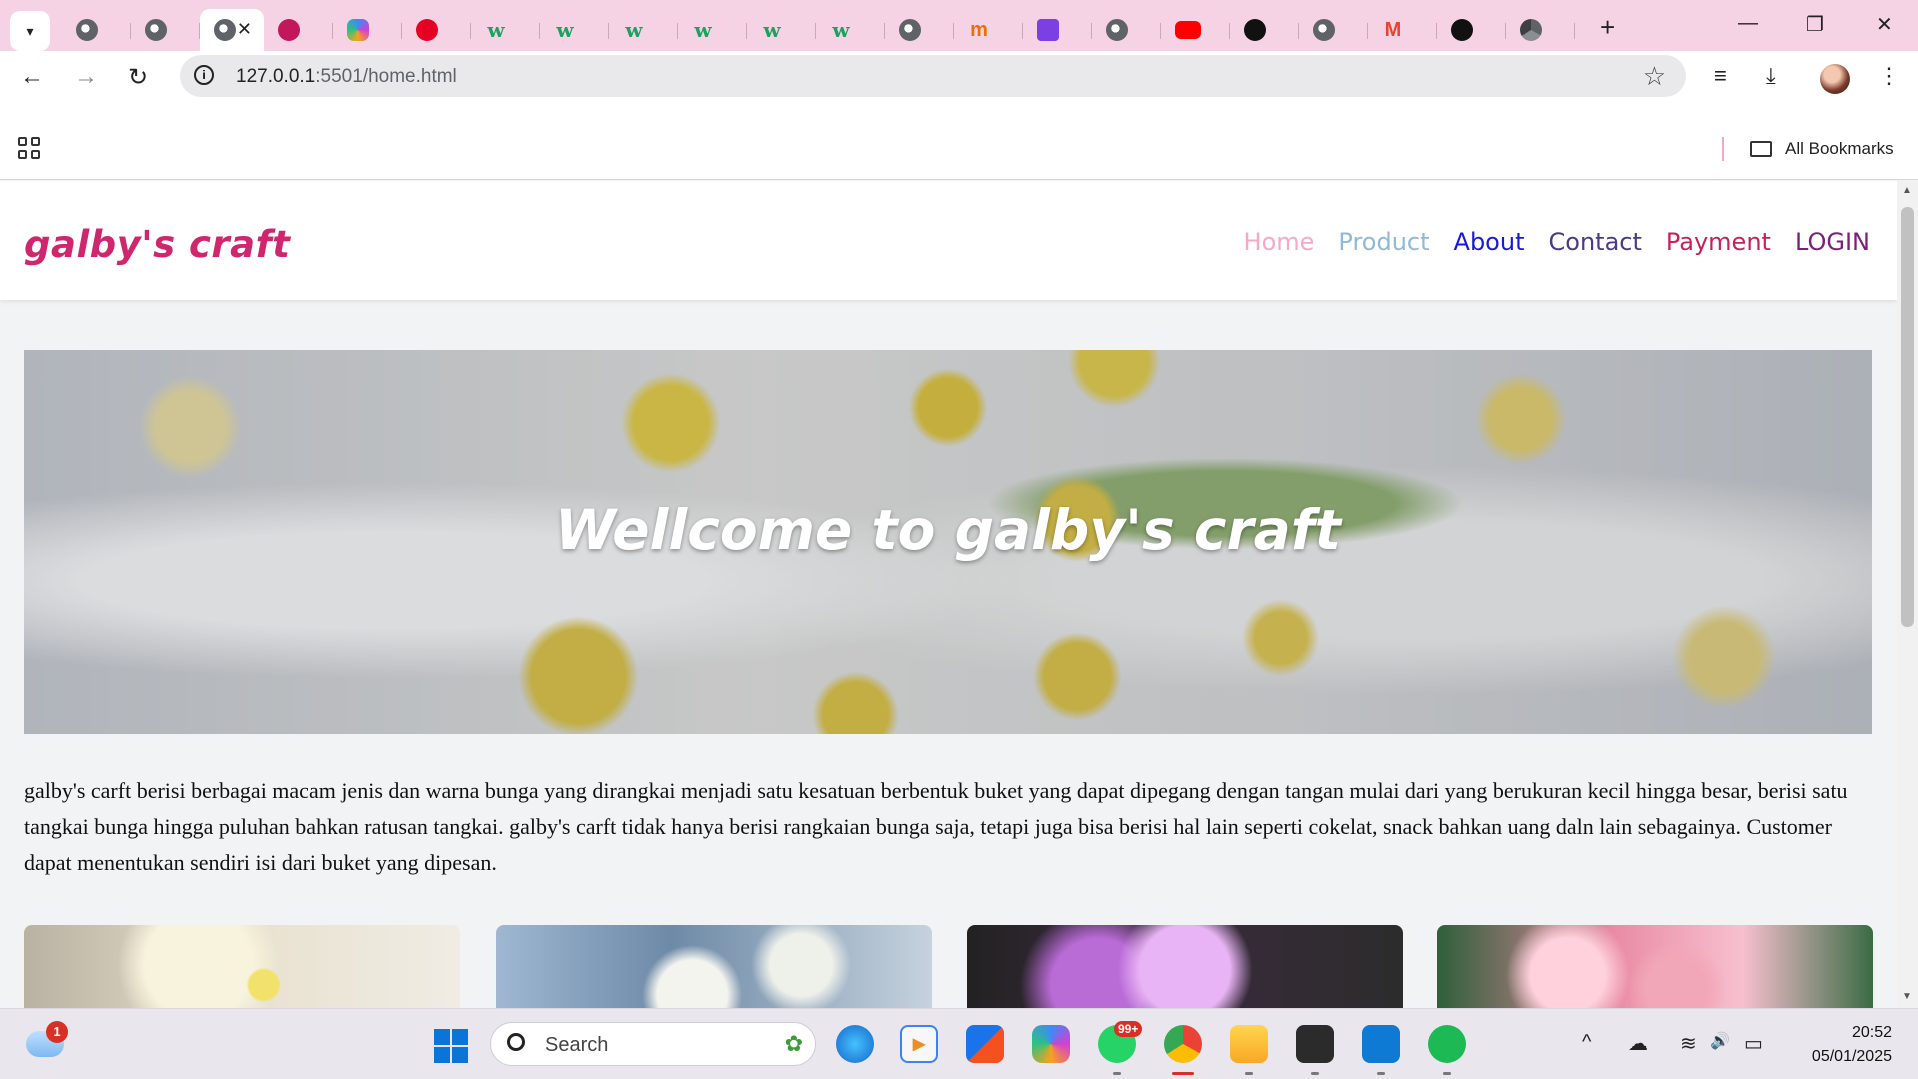  What do you see at coordinates (1815, 24) in the screenshot?
I see `restore-button: ❐` at bounding box center [1815, 24].